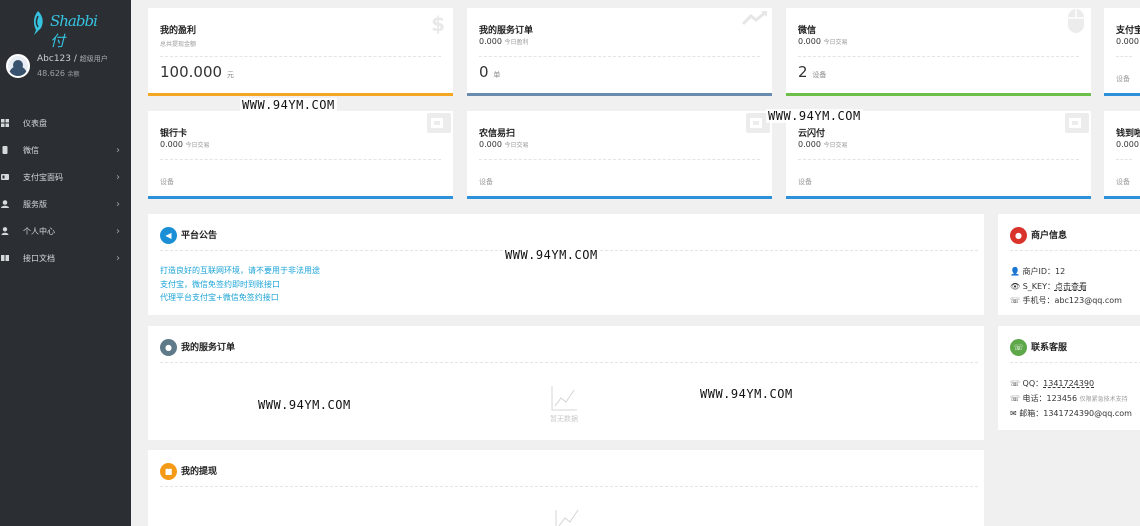 This screenshot has height=526, width=1140. I want to click on sidebar-item-dashboard: 仪表盘, so click(65, 123).